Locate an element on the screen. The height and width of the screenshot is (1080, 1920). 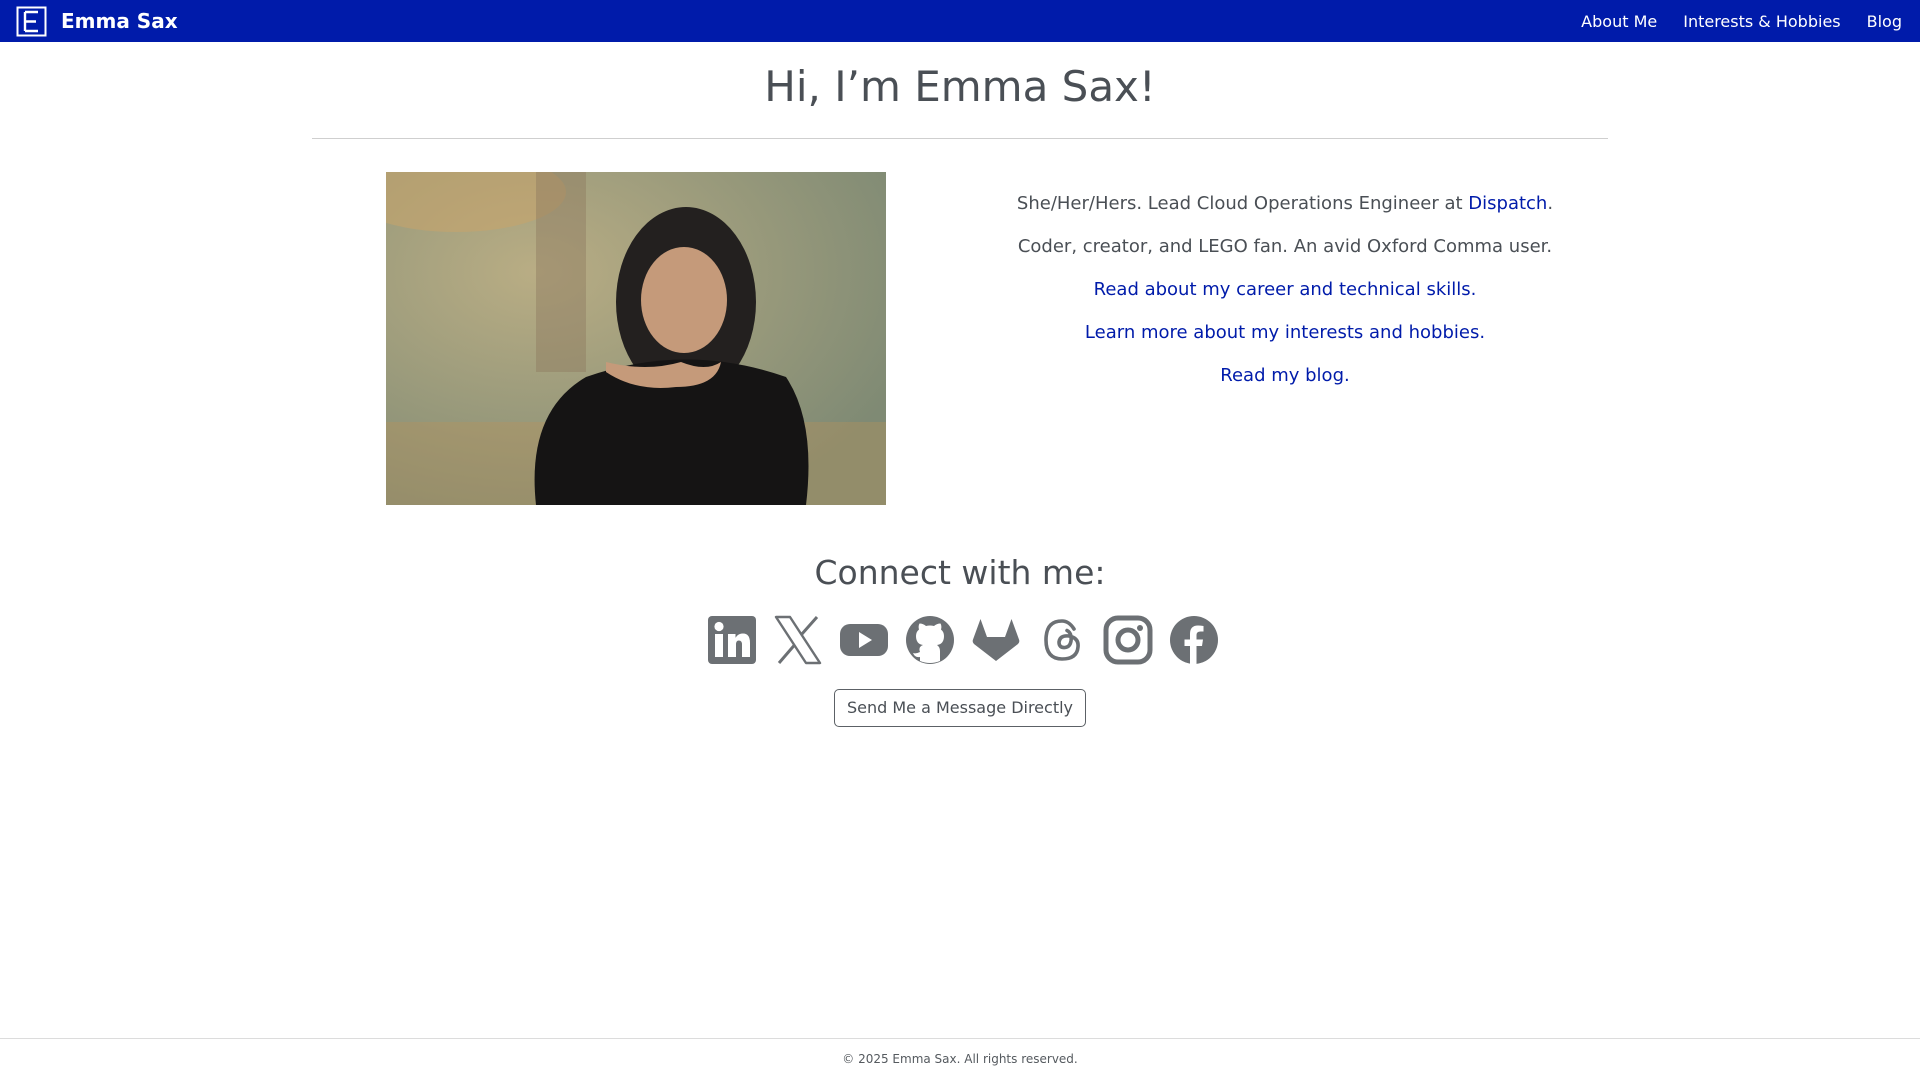
profile-photo is located at coordinates (636, 338).